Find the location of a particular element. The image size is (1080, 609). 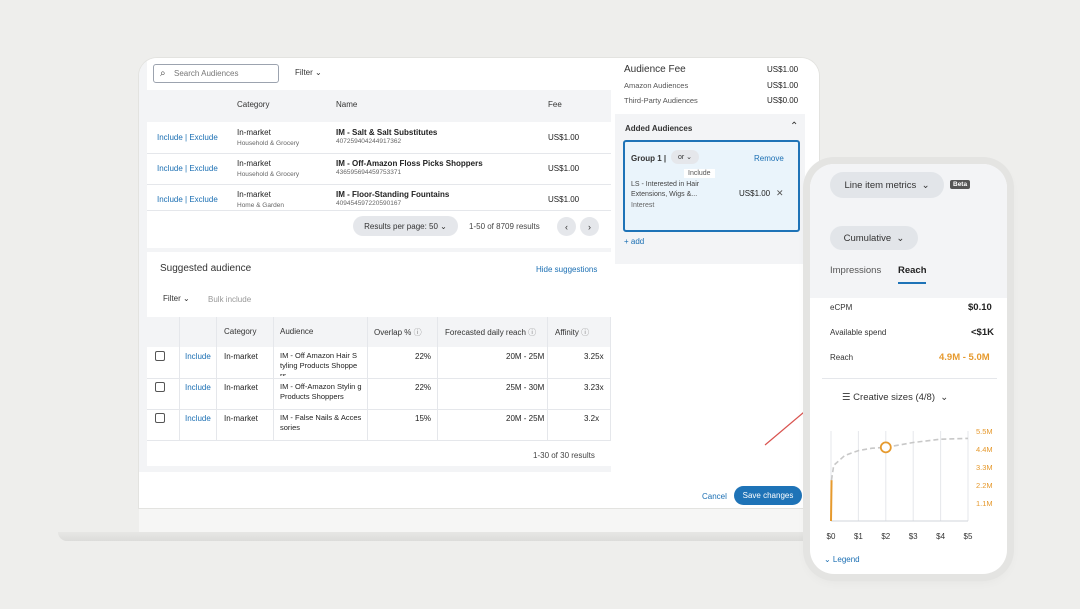

cumulative-dropdown: Cumulative ⌄ is located at coordinates (874, 238).